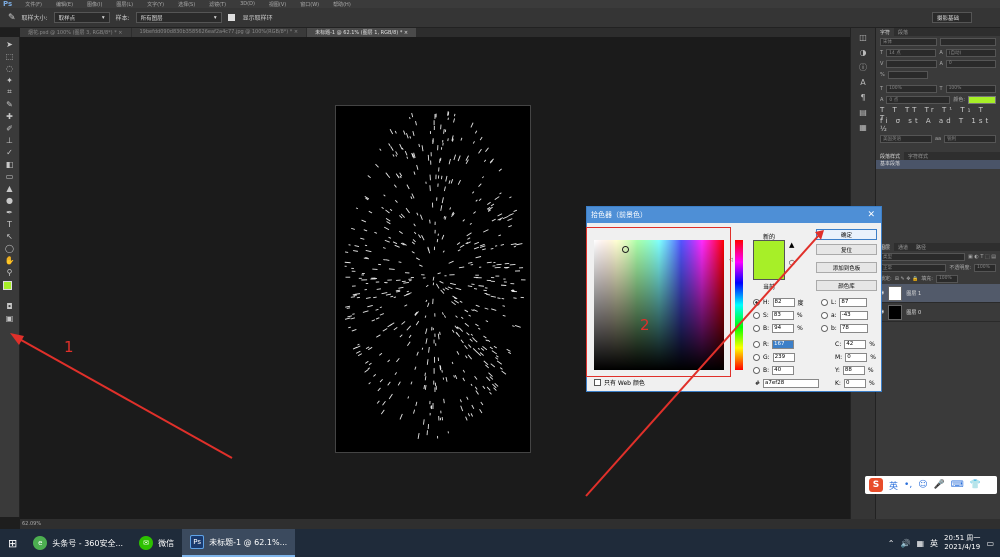 The width and height of the screenshot is (1000, 557). Describe the element at coordinates (982, 99) in the screenshot. I see `text-color-swatch` at that location.